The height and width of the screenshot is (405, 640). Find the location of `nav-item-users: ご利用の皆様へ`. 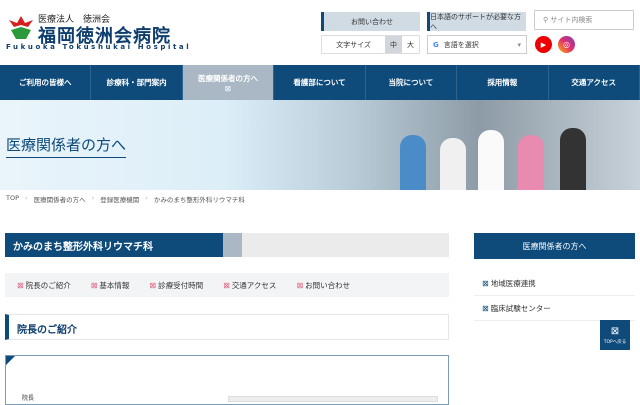

nav-item-users: ご利用の皆様へ is located at coordinates (46, 82).